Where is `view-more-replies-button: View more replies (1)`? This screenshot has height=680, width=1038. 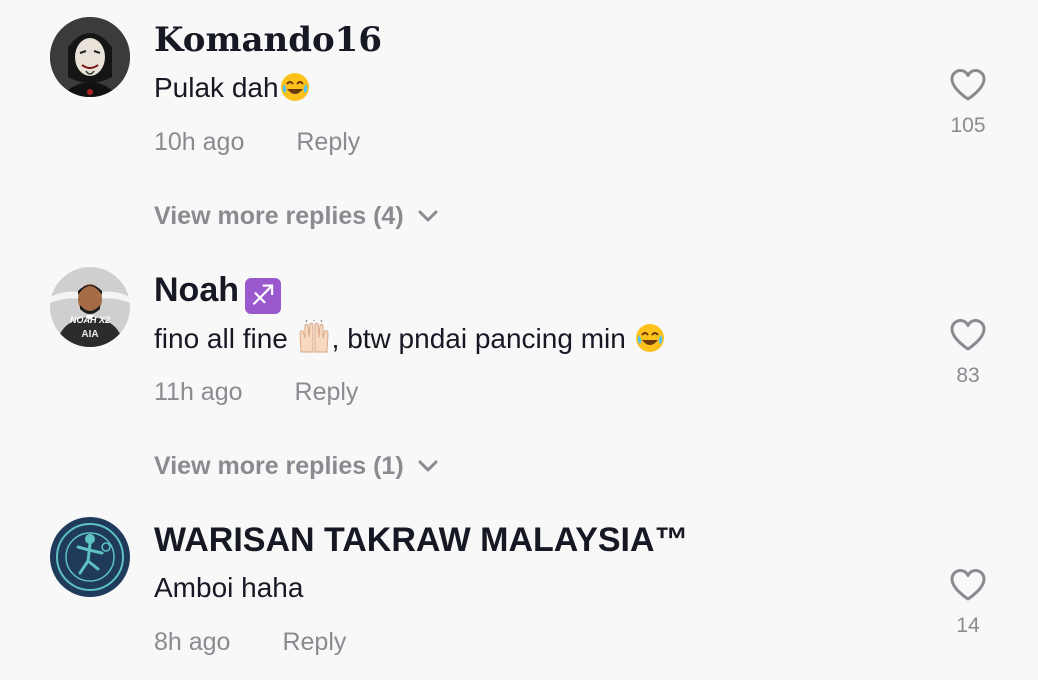 view-more-replies-button: View more replies (1) is located at coordinates (296, 465).